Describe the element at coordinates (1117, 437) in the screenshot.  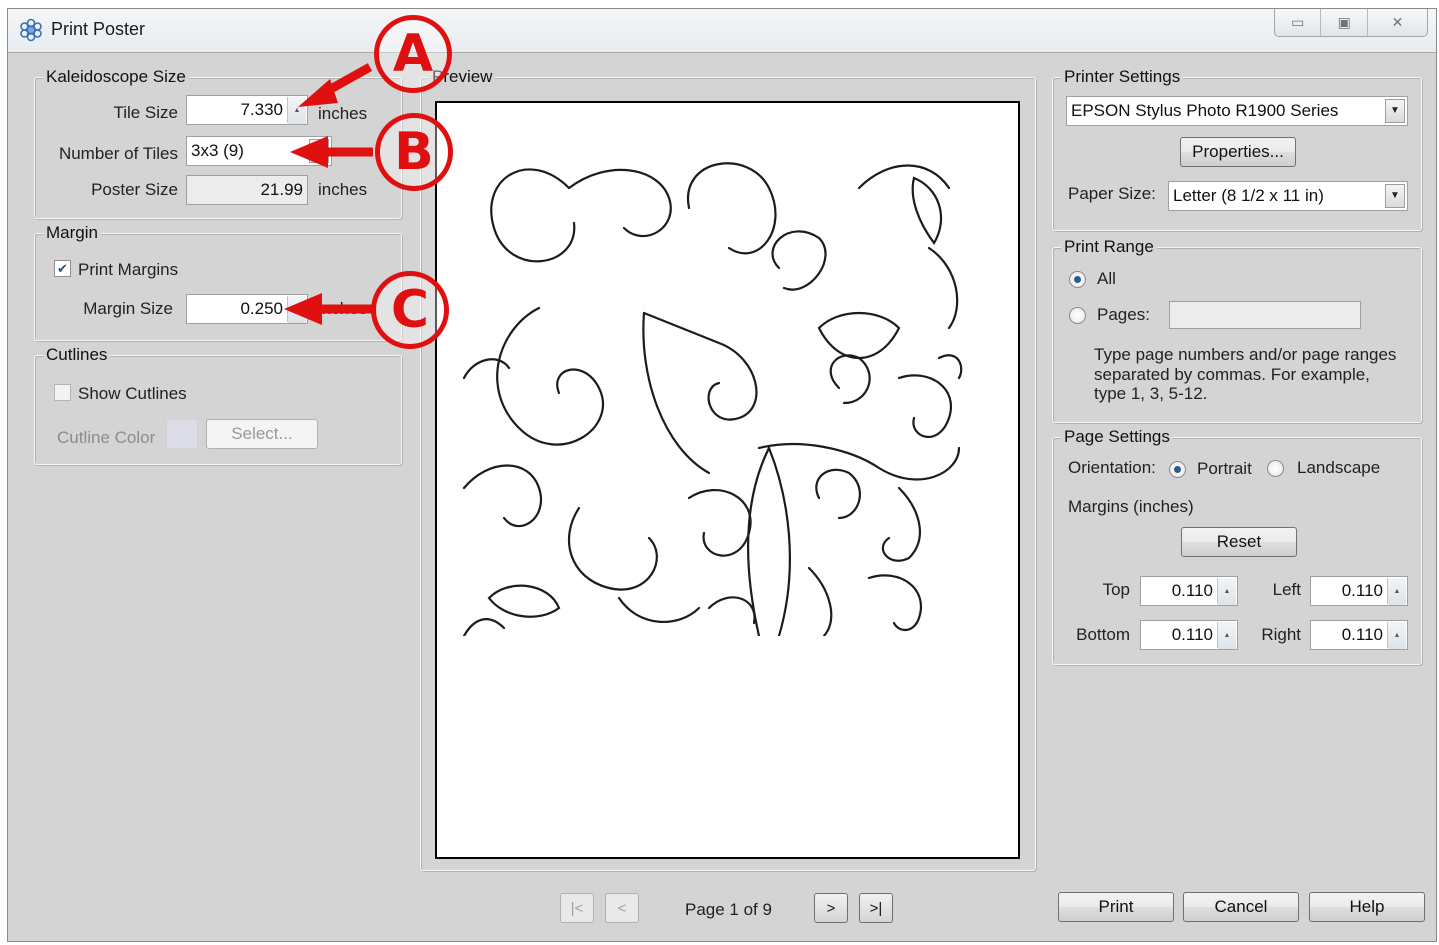
I see `page-settings-legend: Page Settings` at that location.